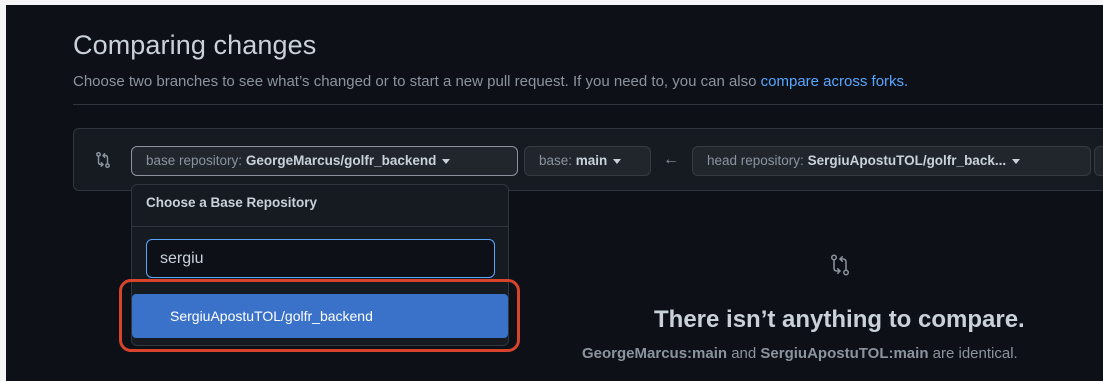 This screenshot has width=1103, height=381. Describe the element at coordinates (591, 160) in the screenshot. I see `base-branch-value: main` at that location.